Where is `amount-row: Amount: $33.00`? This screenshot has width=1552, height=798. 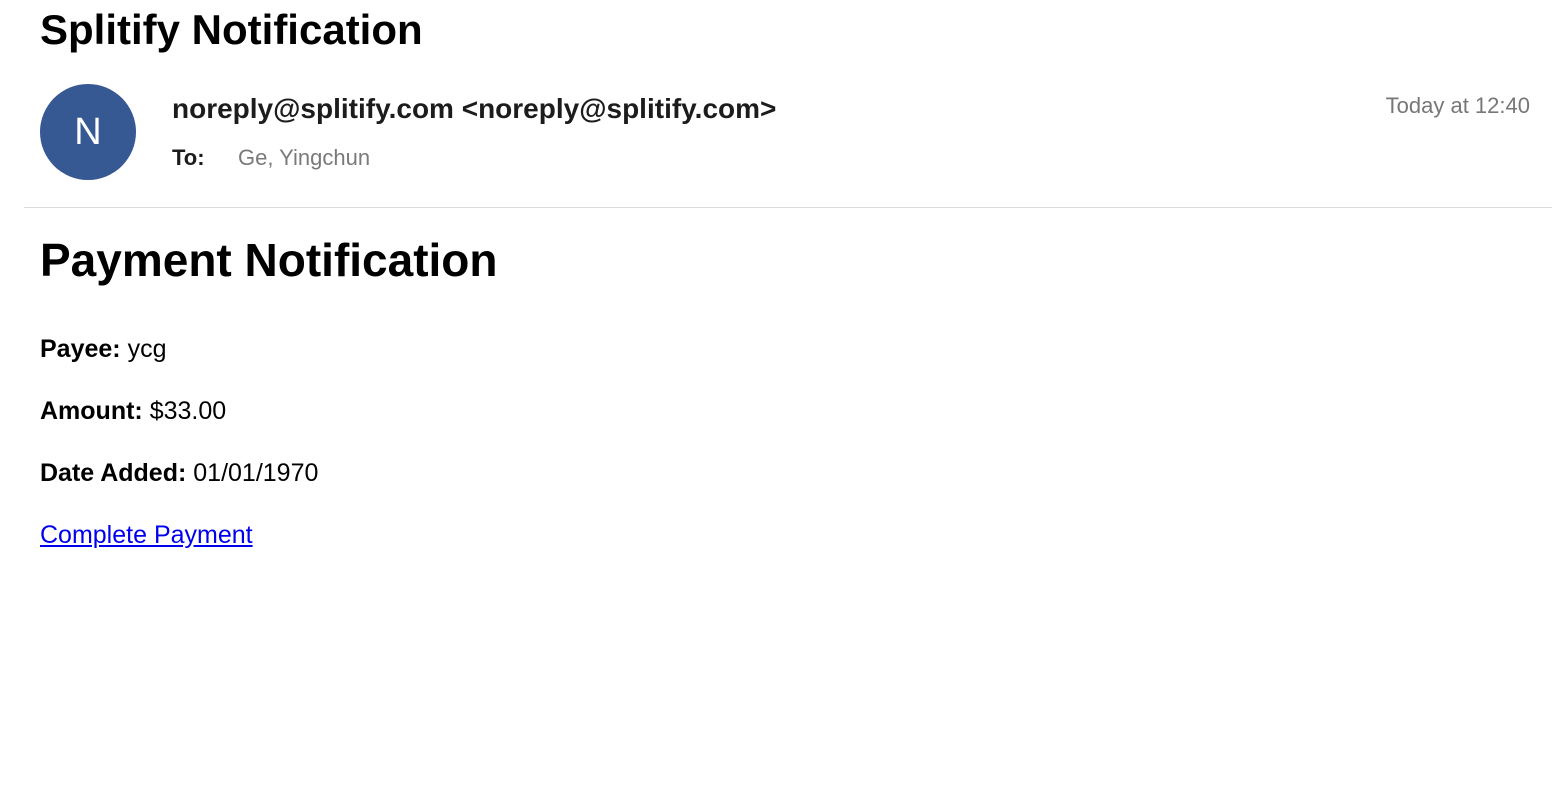 amount-row: Amount: $33.00 is located at coordinates (133, 411).